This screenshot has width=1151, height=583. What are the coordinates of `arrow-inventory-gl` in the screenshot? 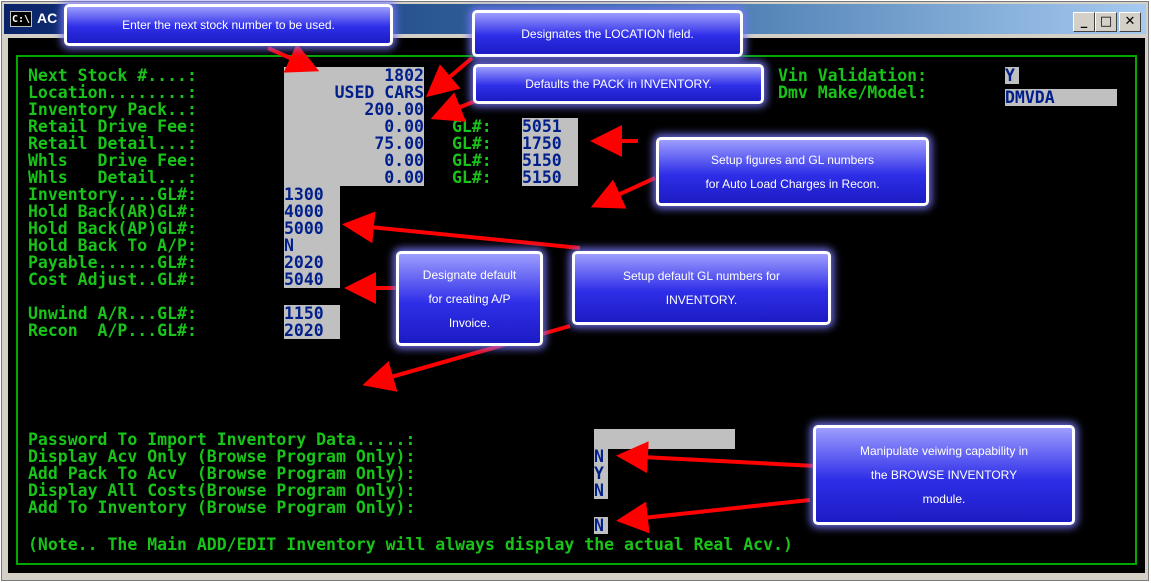 It's located at (461, 230).